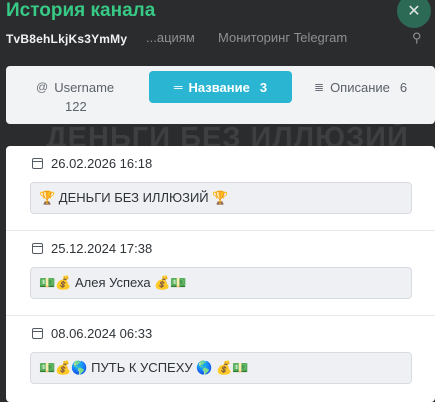  I want to click on entry-name: 🏆 ДЕНЬГИ БЕЗ ИЛЛЮЗИЙ 🏆, so click(221, 198).